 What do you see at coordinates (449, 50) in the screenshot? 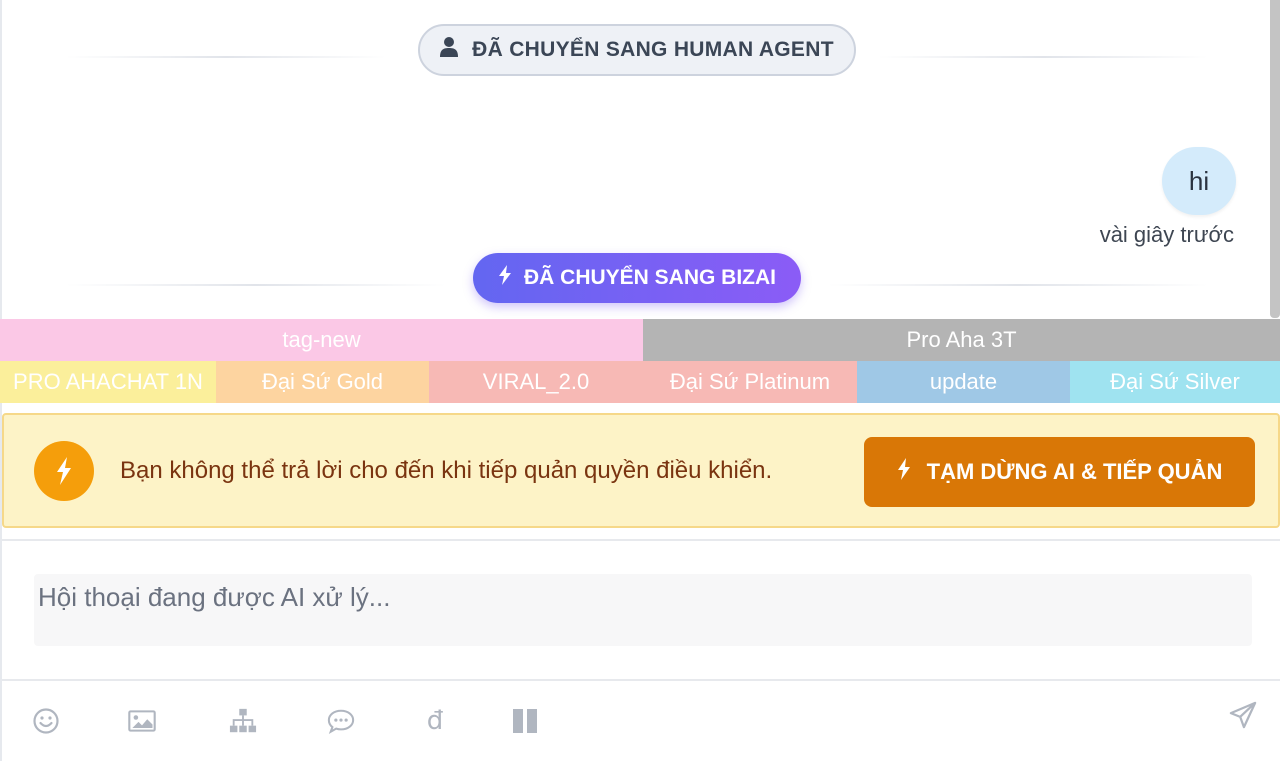
I see `user-icon` at bounding box center [449, 50].